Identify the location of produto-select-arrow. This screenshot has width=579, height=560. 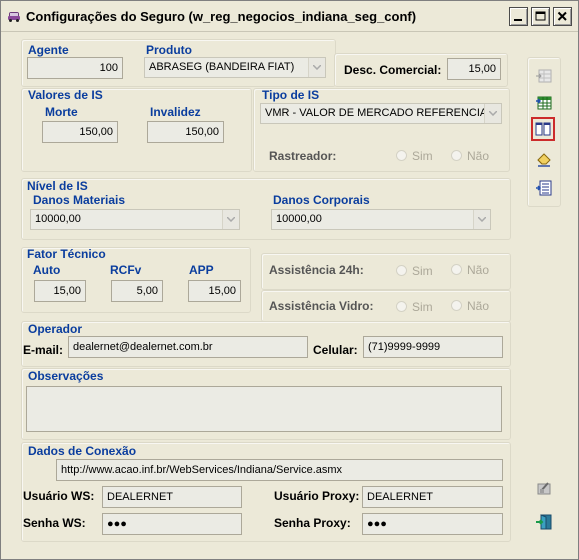
(316, 67).